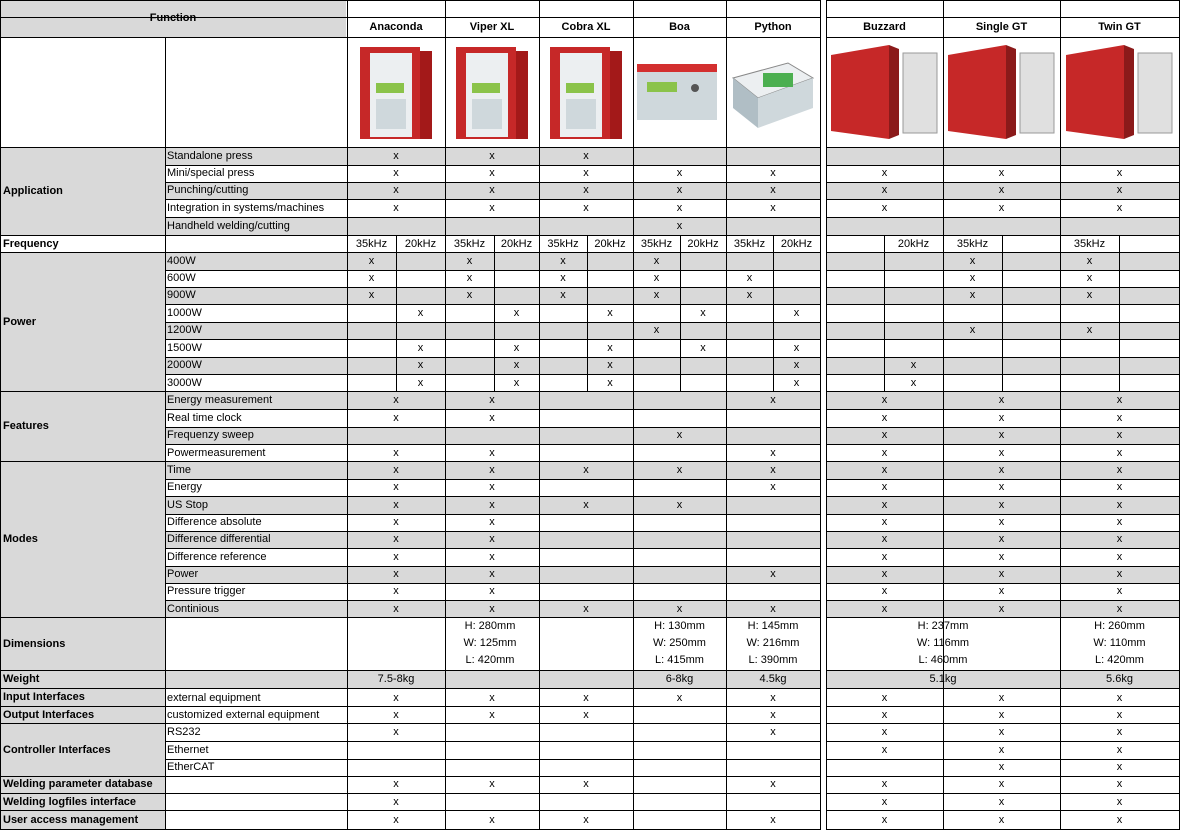 This screenshot has height=830, width=1180. Describe the element at coordinates (490, 626) in the screenshot. I see `dimension-h: H: 280mm` at that location.